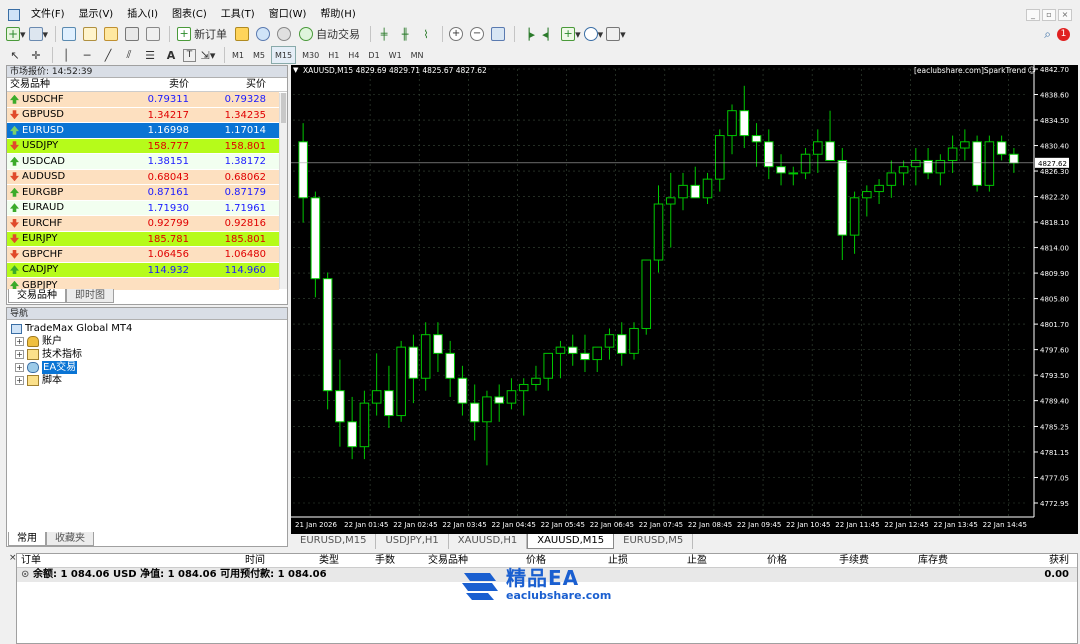 The height and width of the screenshot is (644, 1080). Describe the element at coordinates (70, 539) in the screenshot. I see `tab-favorites: 收藏夹` at that location.